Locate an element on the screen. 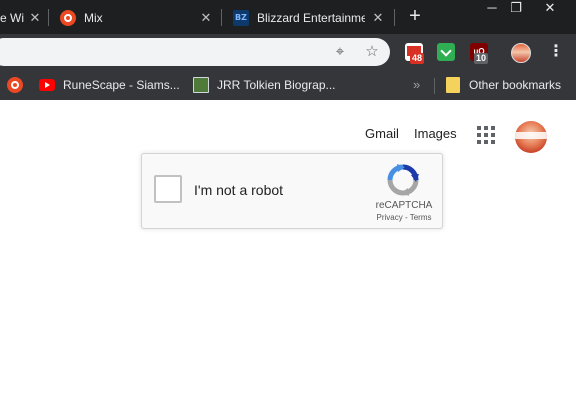 The height and width of the screenshot is (401, 576). browser-toolbar: ⌖ ☆ 48 uO 10 ⋮ is located at coordinates (288, 52).